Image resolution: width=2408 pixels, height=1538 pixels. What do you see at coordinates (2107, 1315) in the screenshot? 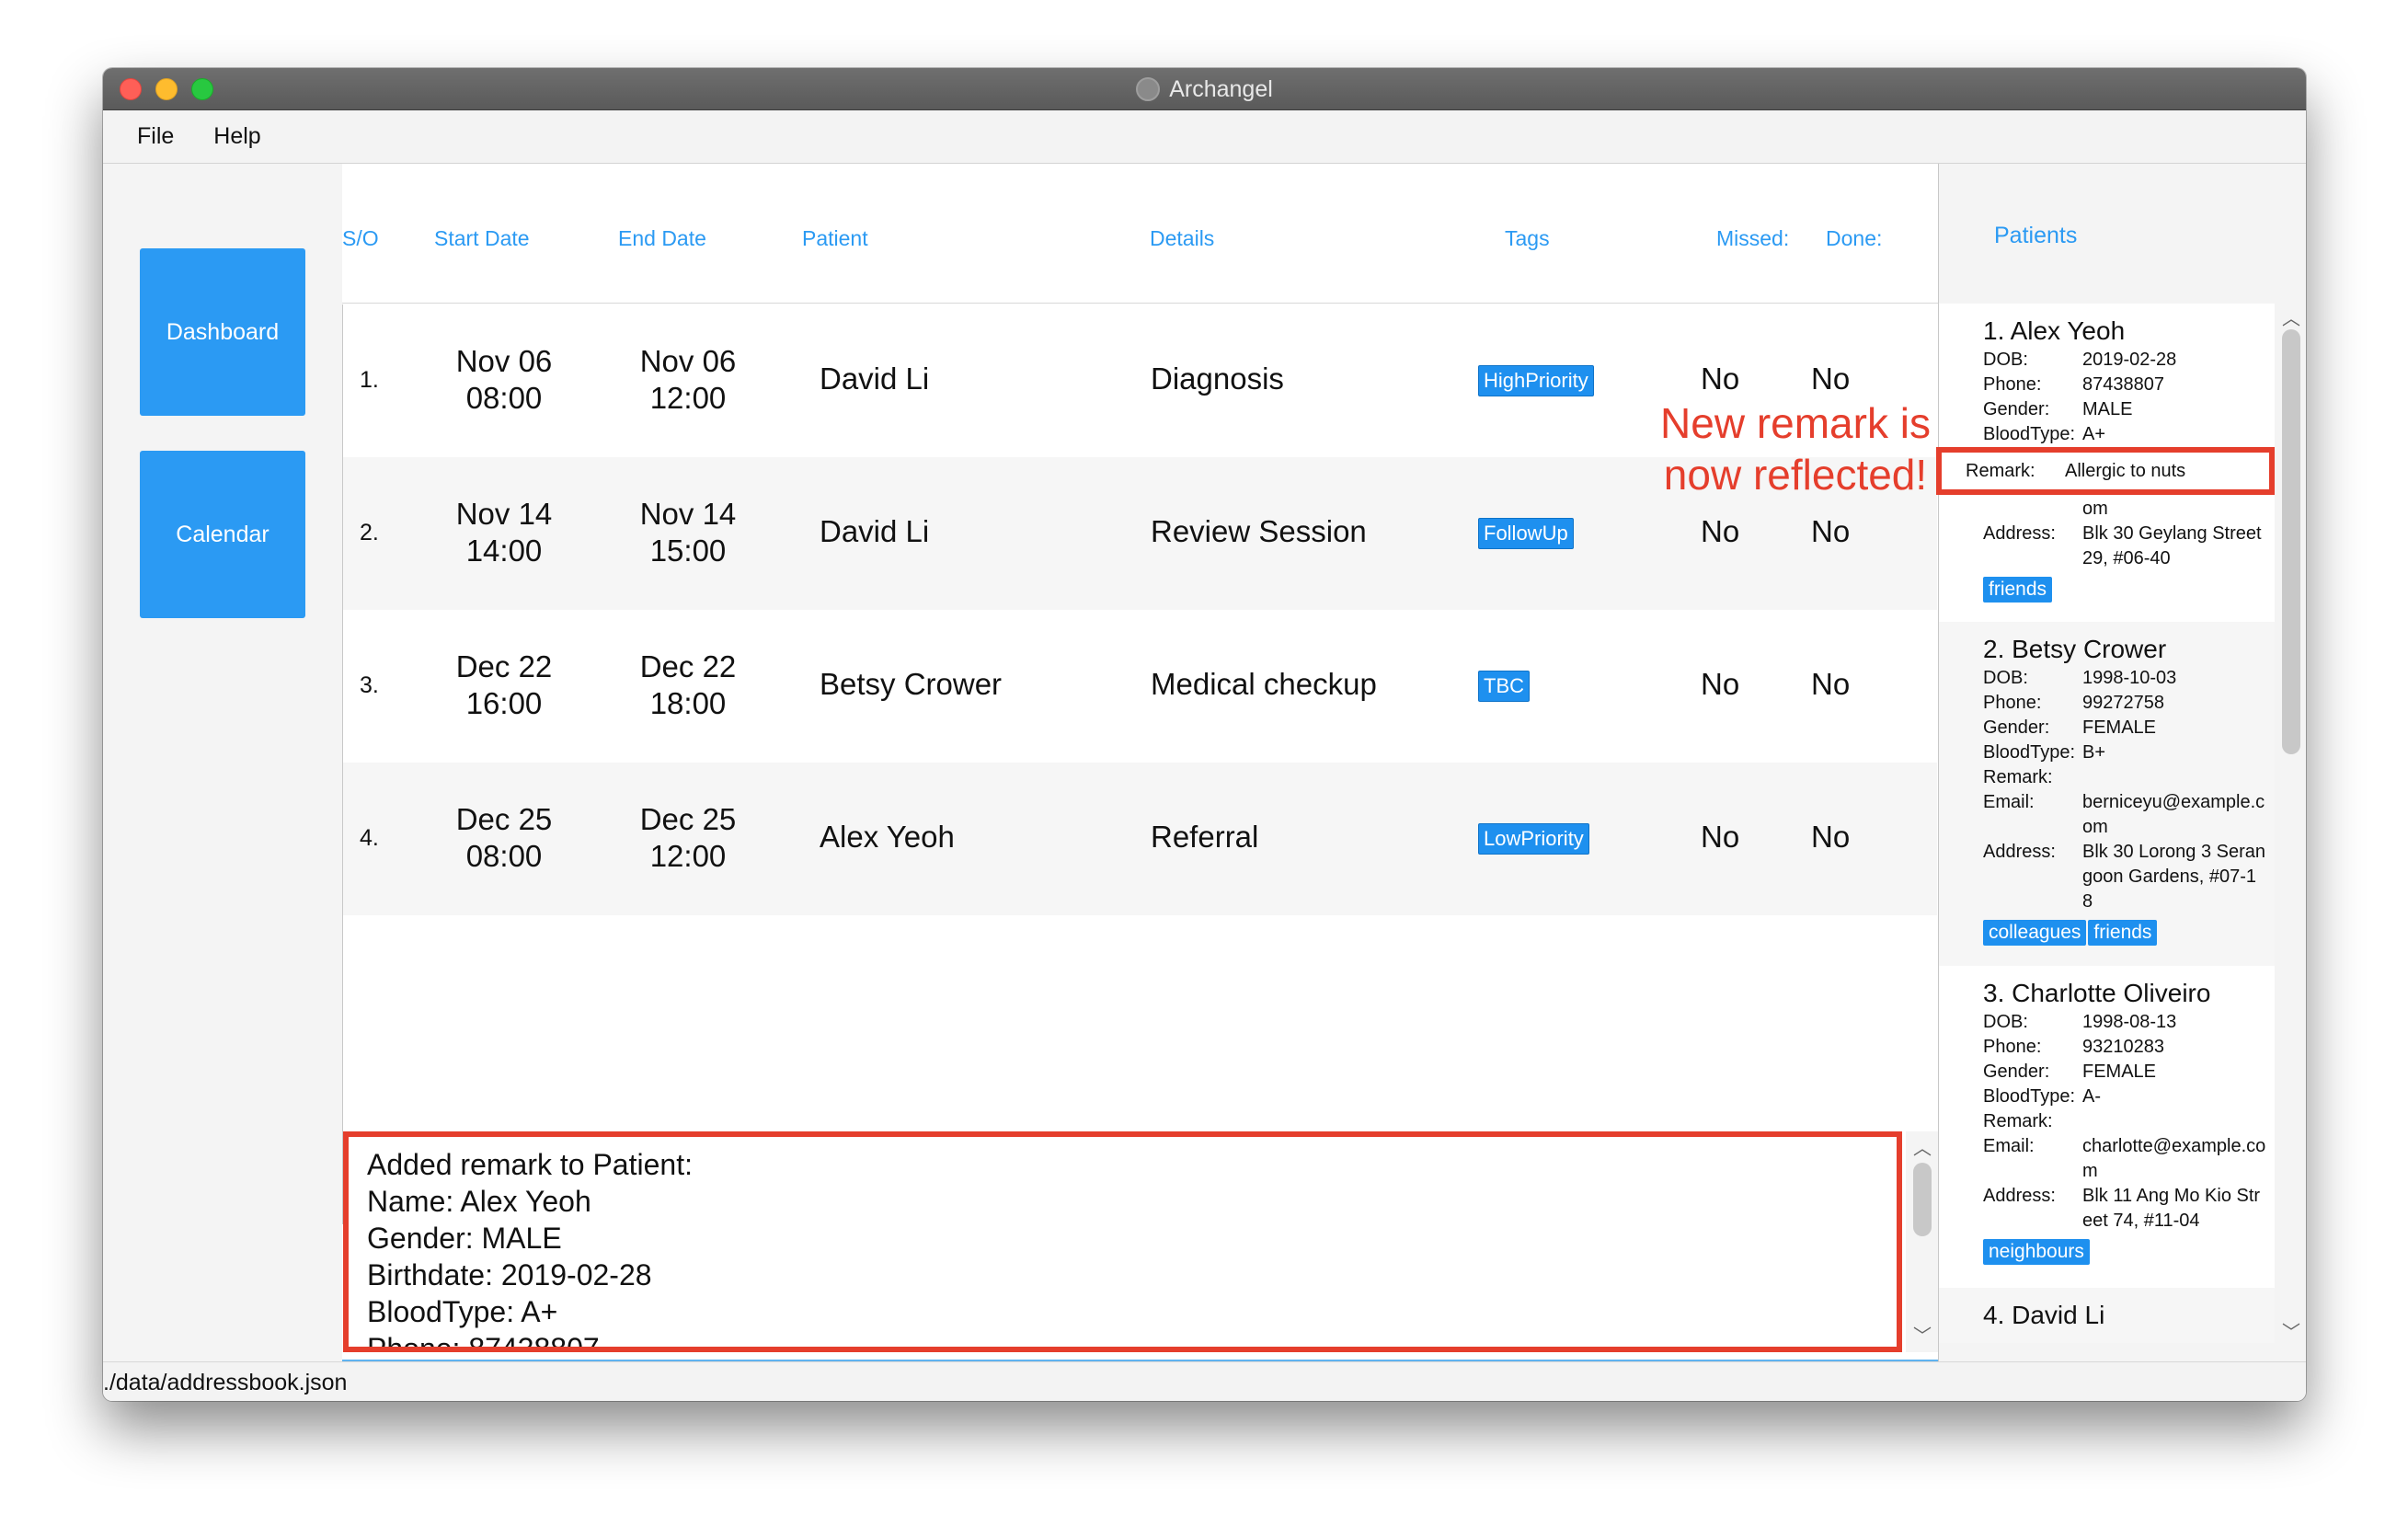
I see `patient-card: 4. David Li` at bounding box center [2107, 1315].